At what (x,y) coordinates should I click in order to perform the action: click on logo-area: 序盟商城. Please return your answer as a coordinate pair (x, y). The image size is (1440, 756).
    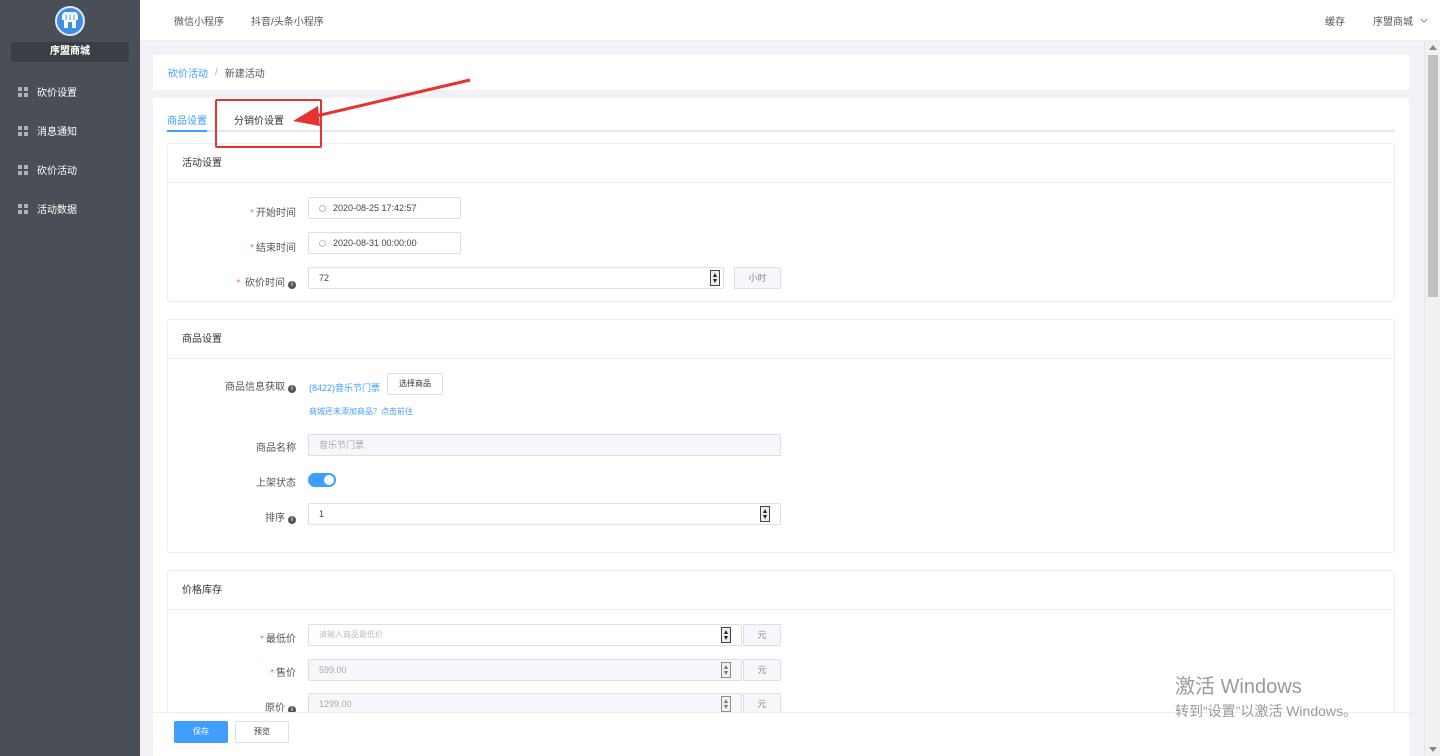
    Looking at the image, I should click on (70, 35).